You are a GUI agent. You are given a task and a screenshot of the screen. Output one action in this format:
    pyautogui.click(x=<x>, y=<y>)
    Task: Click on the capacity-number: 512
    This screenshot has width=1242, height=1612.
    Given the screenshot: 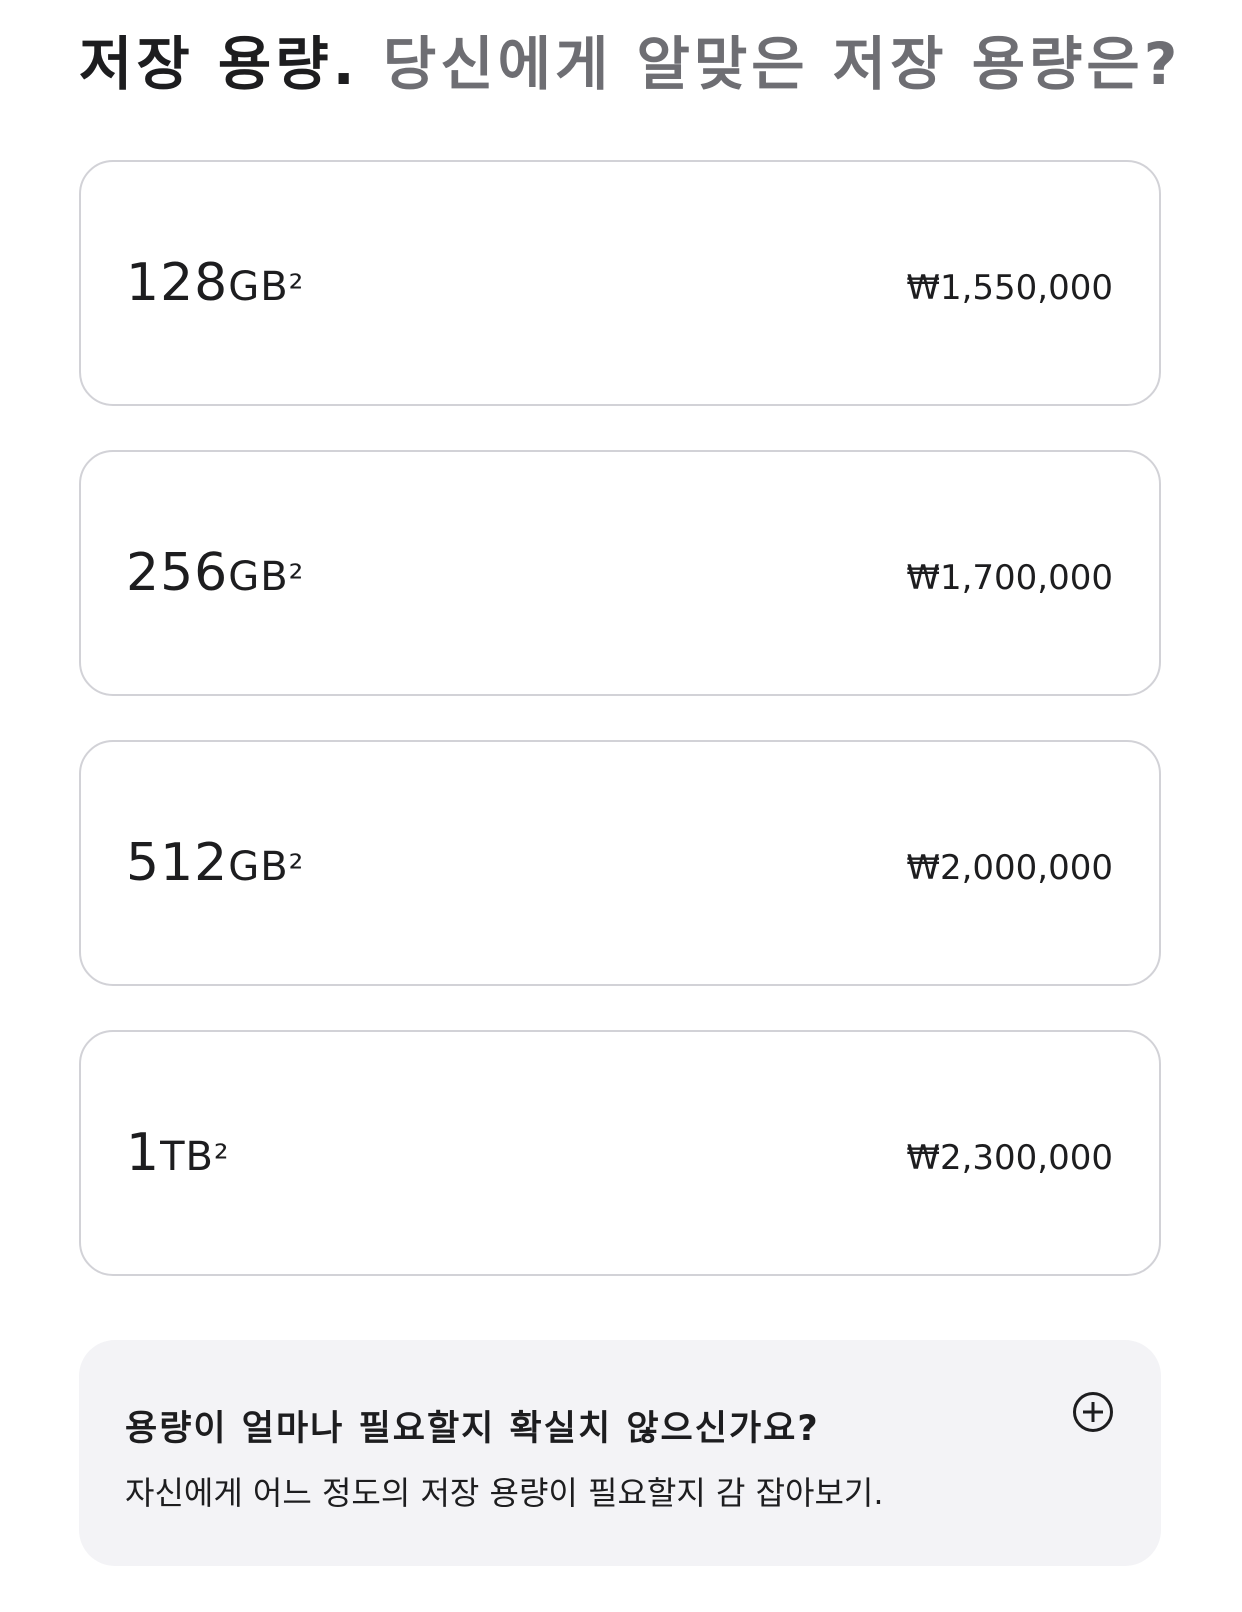 What is the action you would take?
    pyautogui.click(x=177, y=863)
    